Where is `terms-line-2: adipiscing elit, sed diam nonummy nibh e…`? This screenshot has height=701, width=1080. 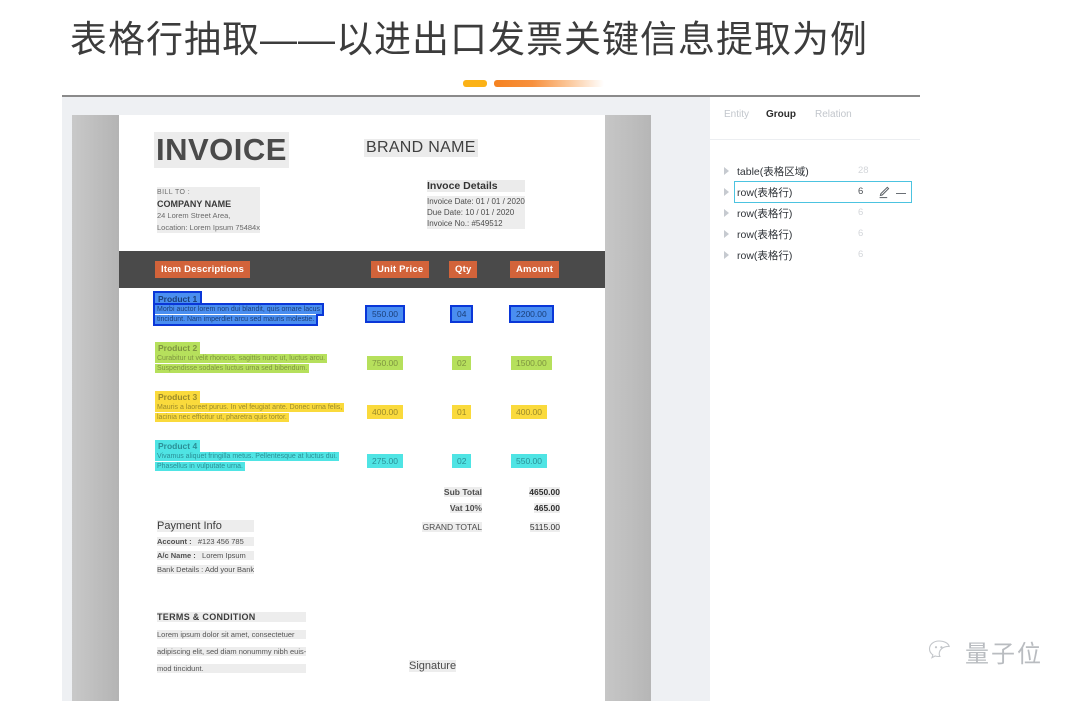
terms-line-2: adipiscing elit, sed diam nonummy nibh e… is located at coordinates (232, 651).